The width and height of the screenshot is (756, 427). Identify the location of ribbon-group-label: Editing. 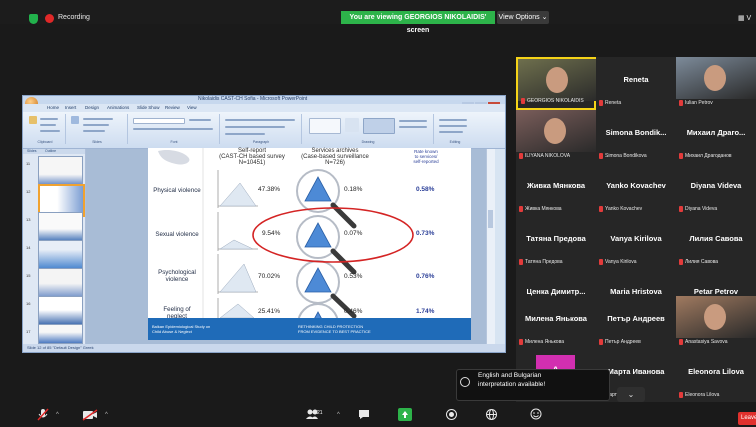
(455, 142).